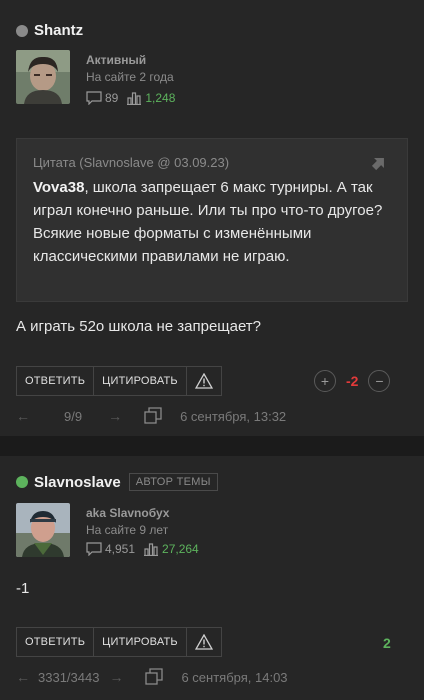 This screenshot has width=424, height=700. I want to click on author-row: Slavnoslave АВТОР ТЕМЫ, so click(117, 482).